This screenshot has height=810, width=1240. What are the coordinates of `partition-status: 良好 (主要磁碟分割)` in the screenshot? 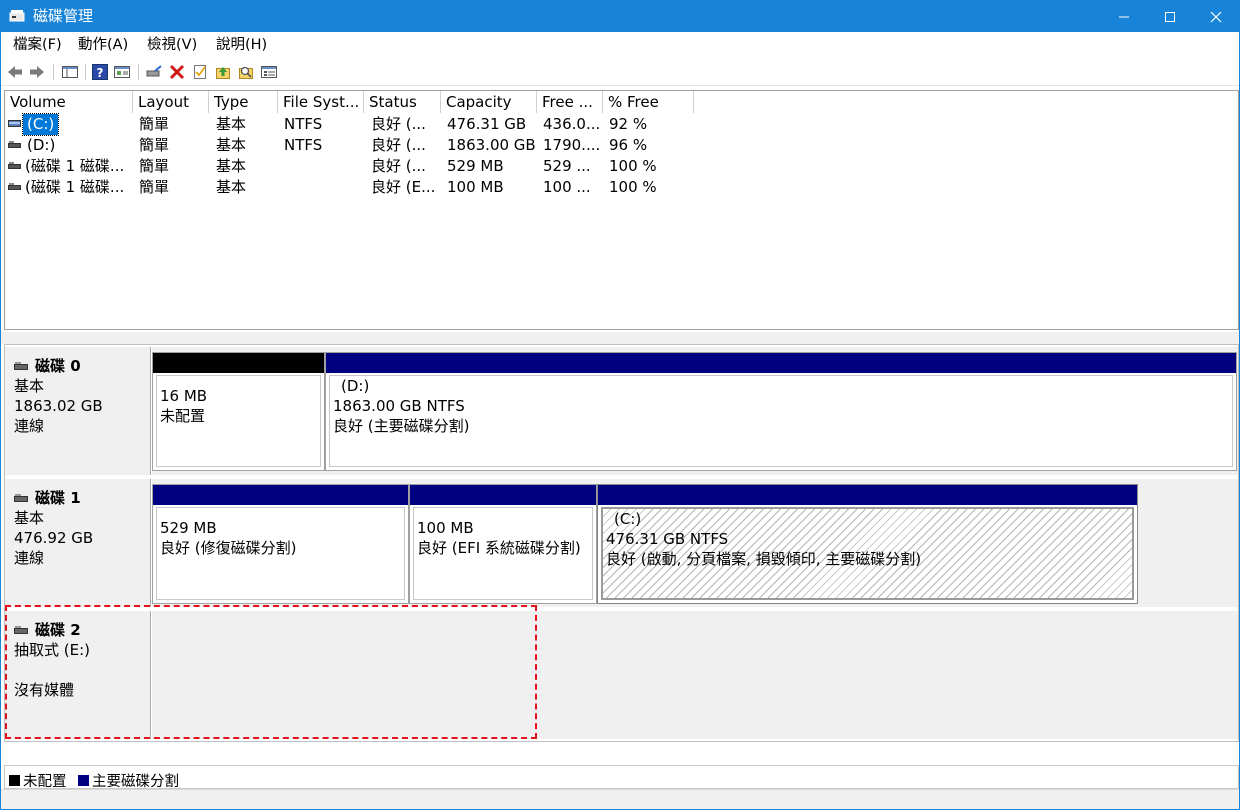 It's located at (401, 426).